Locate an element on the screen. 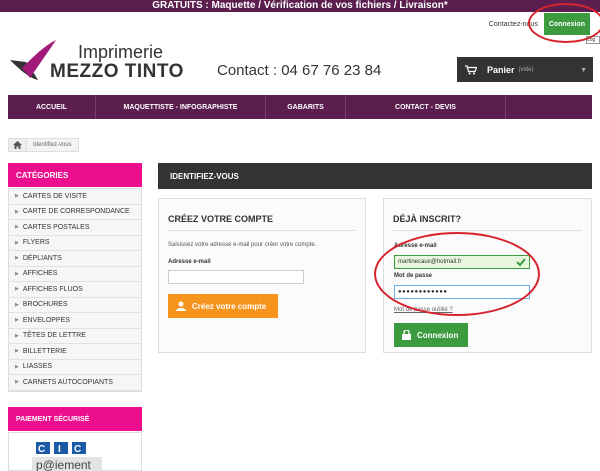 The width and height of the screenshot is (600, 471). login-submit-button: Connexion is located at coordinates (431, 335).